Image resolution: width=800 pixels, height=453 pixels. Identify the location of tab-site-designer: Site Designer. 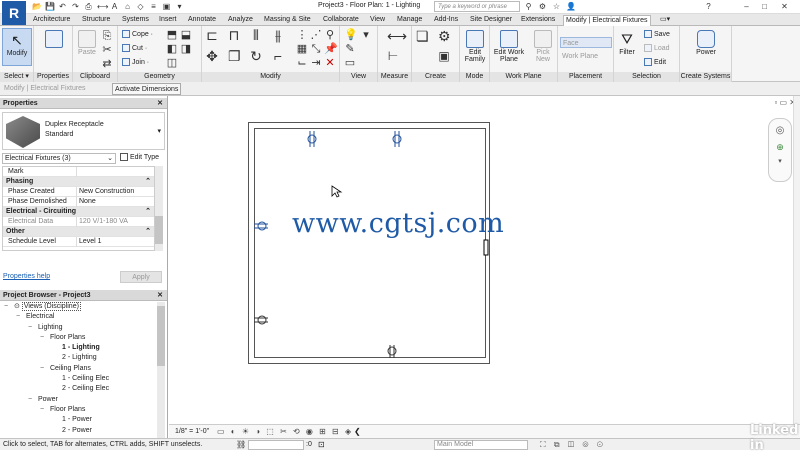
(491, 20).